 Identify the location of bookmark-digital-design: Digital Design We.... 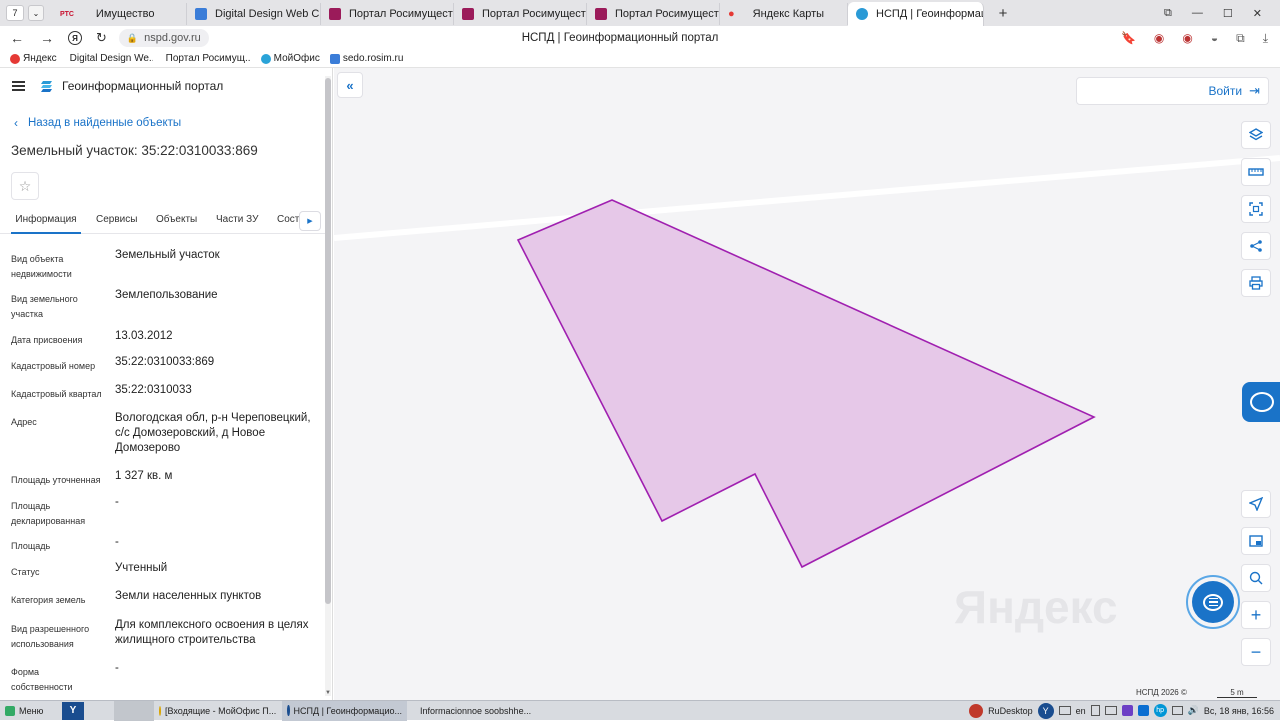
(110, 58).